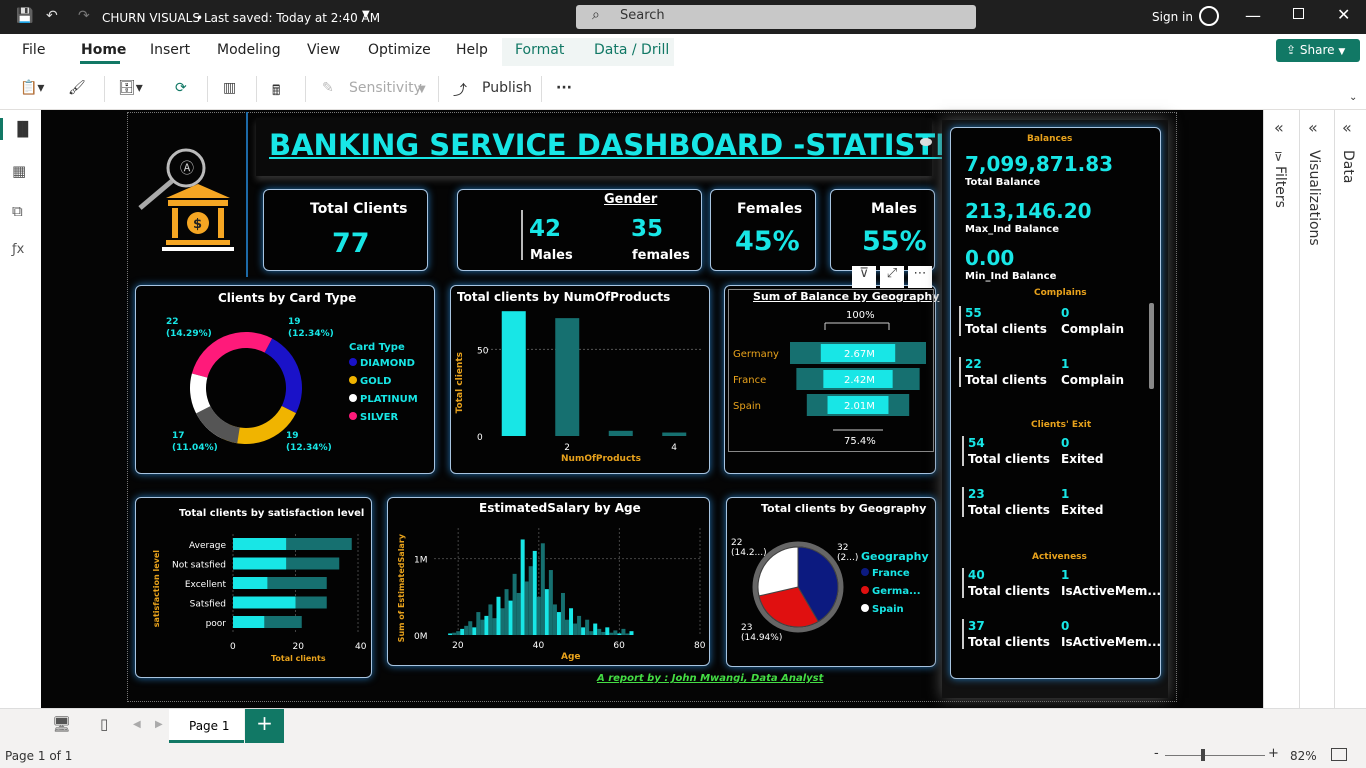 The image size is (1366, 768). What do you see at coordinates (323, 50) in the screenshot?
I see `tab-view: View` at bounding box center [323, 50].